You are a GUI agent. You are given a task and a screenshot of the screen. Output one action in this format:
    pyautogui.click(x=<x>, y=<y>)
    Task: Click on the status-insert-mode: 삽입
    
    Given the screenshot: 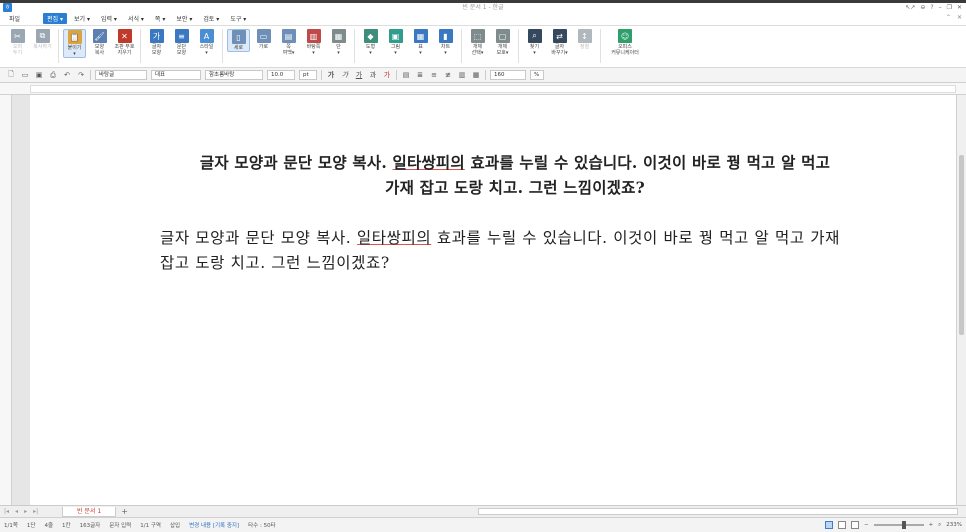 What is the action you would take?
    pyautogui.click(x=175, y=525)
    